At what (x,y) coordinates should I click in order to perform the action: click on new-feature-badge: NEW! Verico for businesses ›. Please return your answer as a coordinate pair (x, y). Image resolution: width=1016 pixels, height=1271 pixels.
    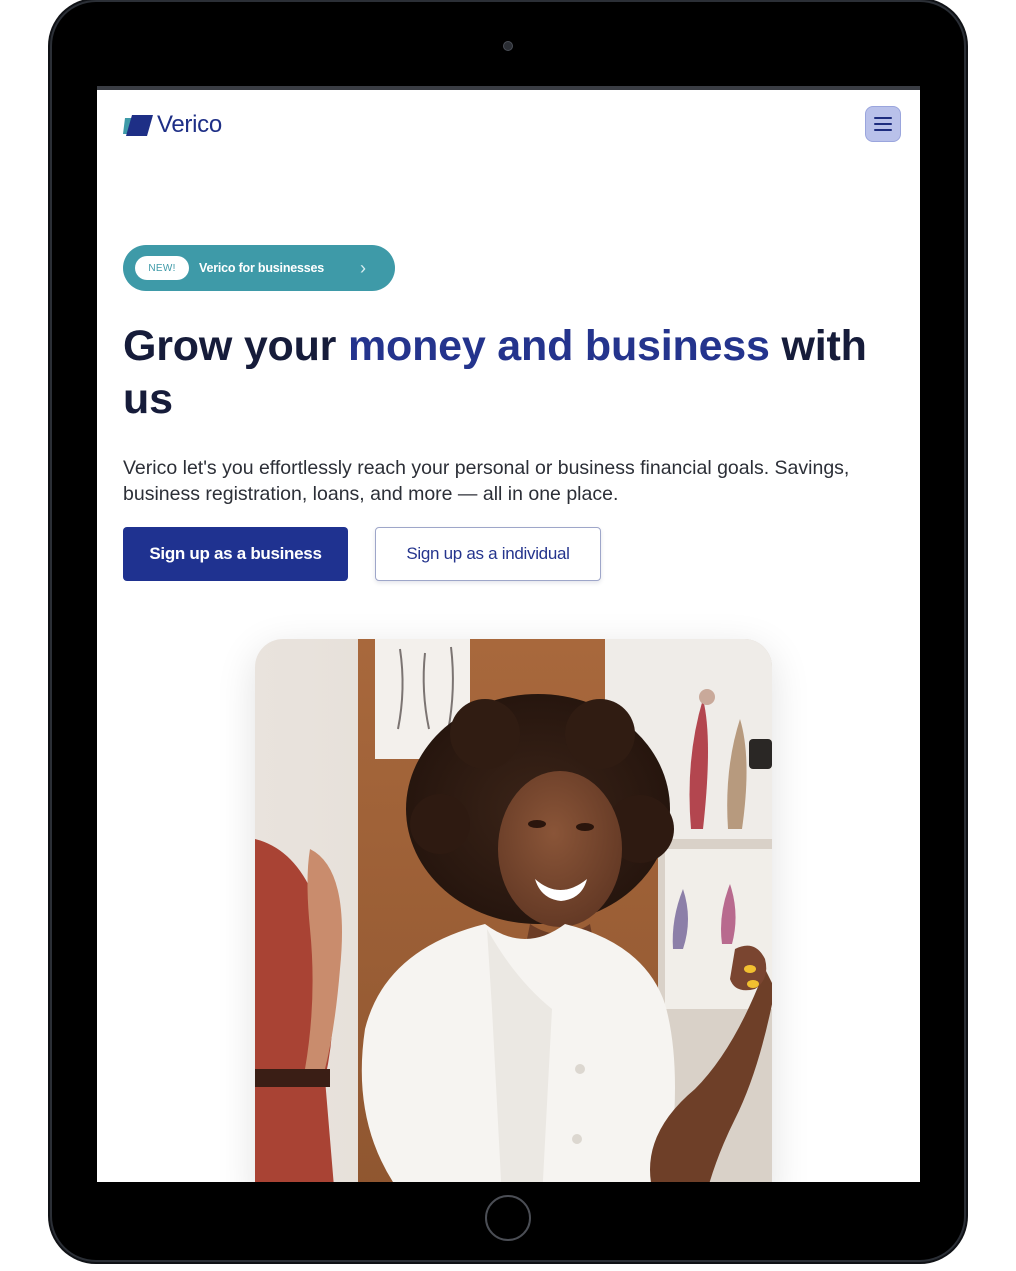
    Looking at the image, I should click on (259, 268).